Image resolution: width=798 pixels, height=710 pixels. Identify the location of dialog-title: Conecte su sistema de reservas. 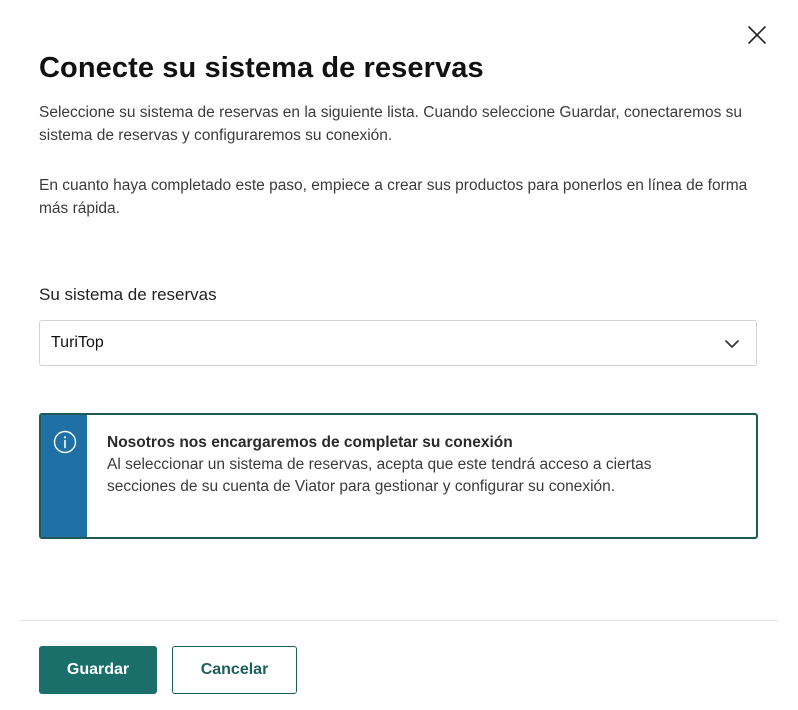
(261, 68).